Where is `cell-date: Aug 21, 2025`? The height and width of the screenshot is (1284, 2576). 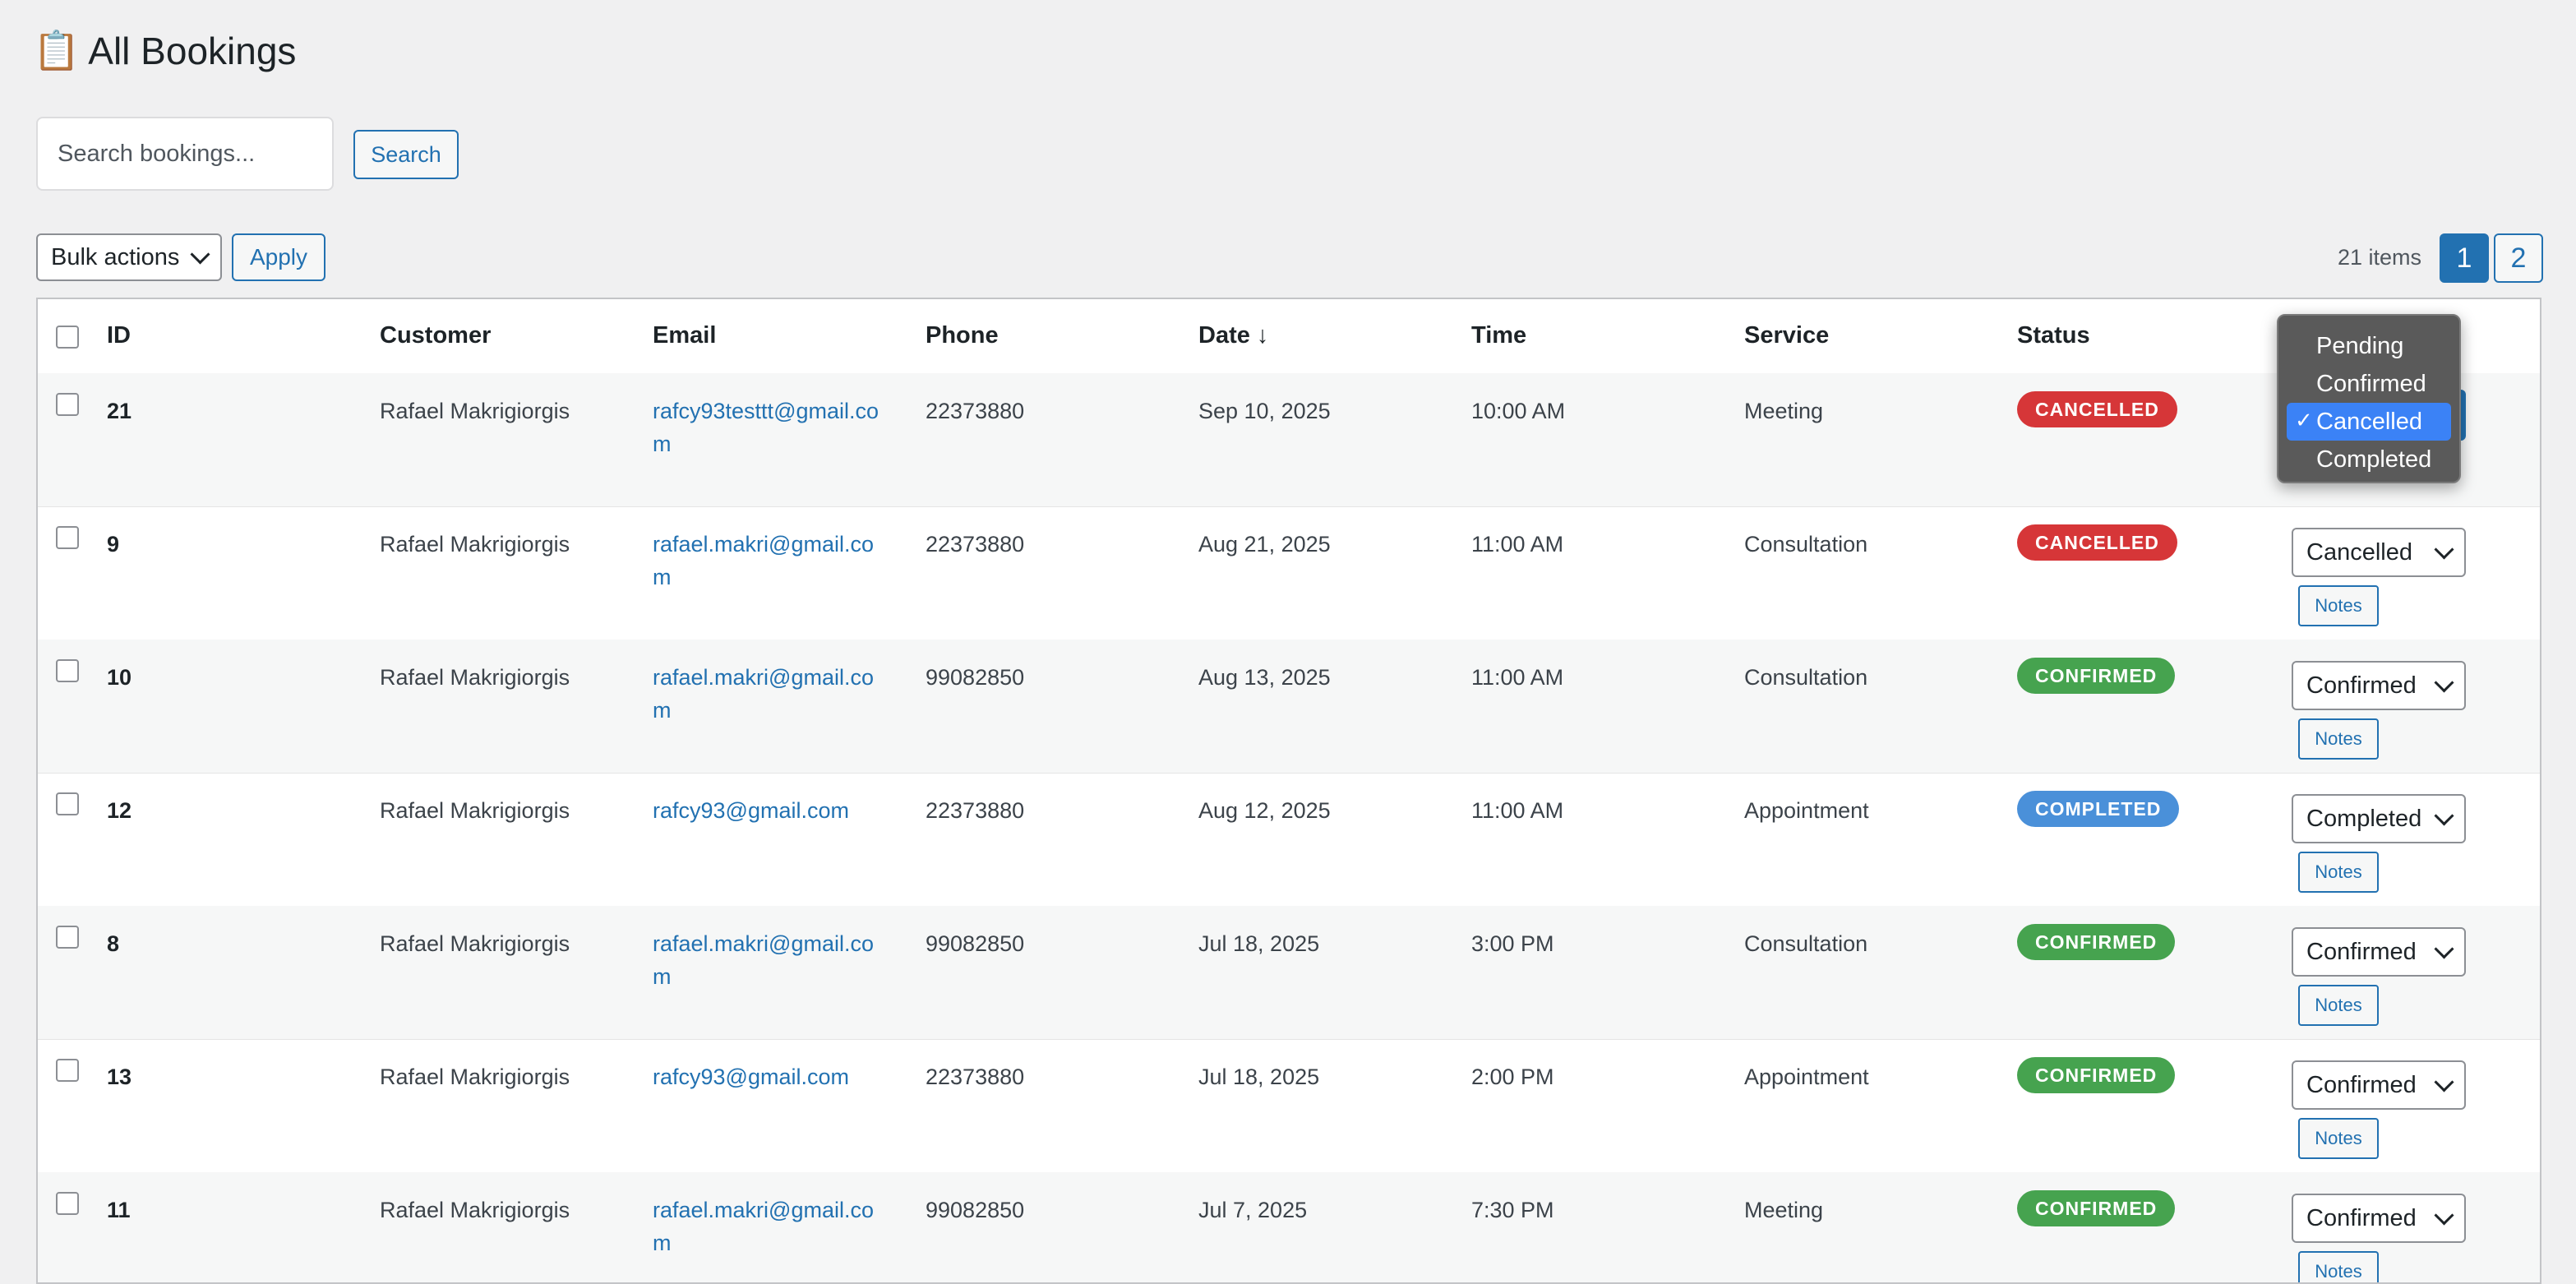
cell-date: Aug 21, 2025 is located at coordinates (1264, 544).